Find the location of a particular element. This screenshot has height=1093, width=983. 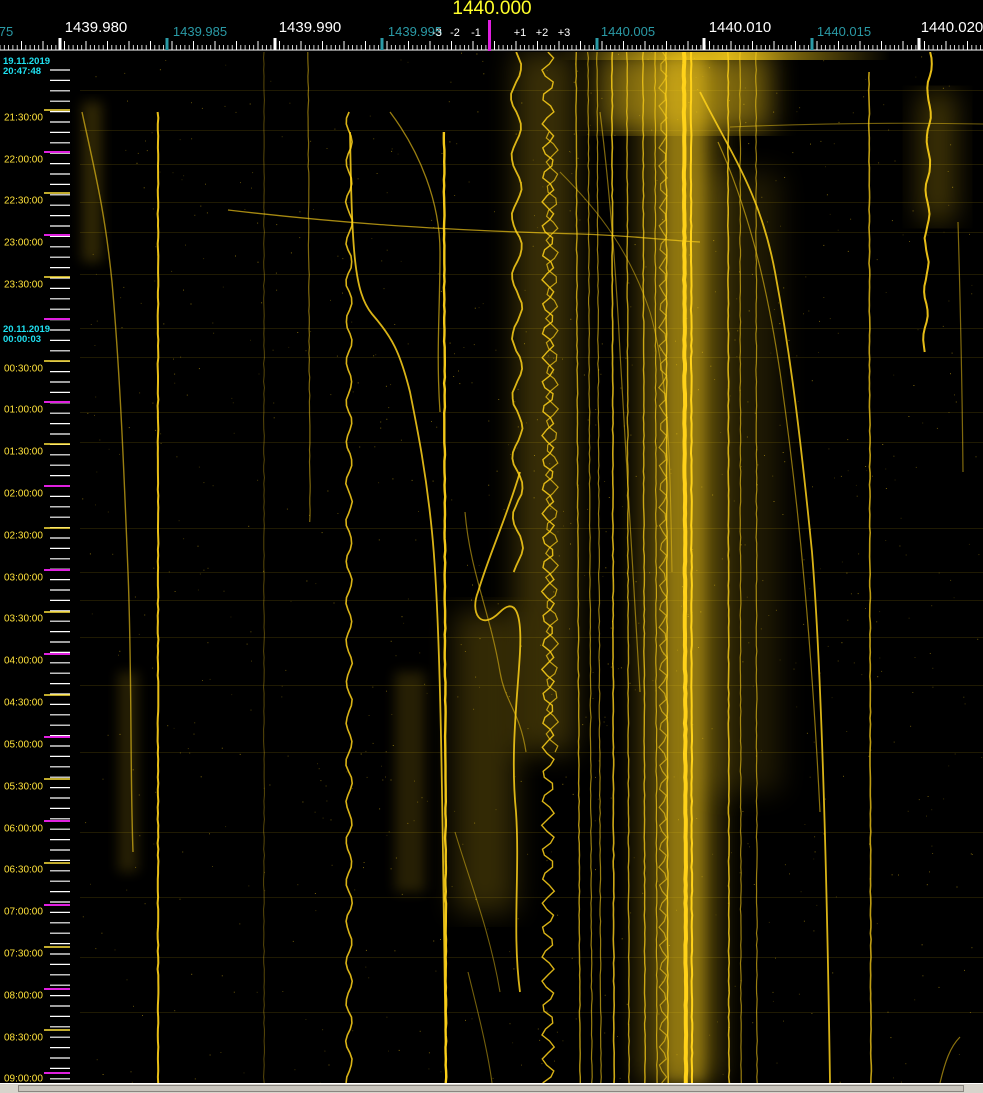

scrollbar-thumb is located at coordinates (491, 1088).